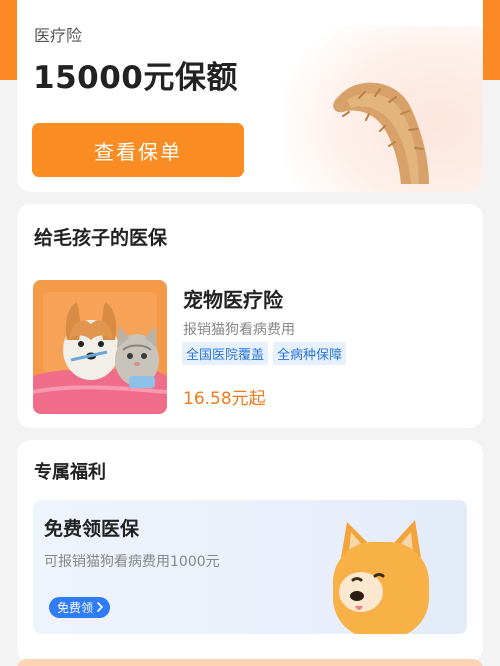 The width and height of the screenshot is (500, 666). I want to click on offer-description: 可报销猫狗看病费用1000元, so click(132, 562).